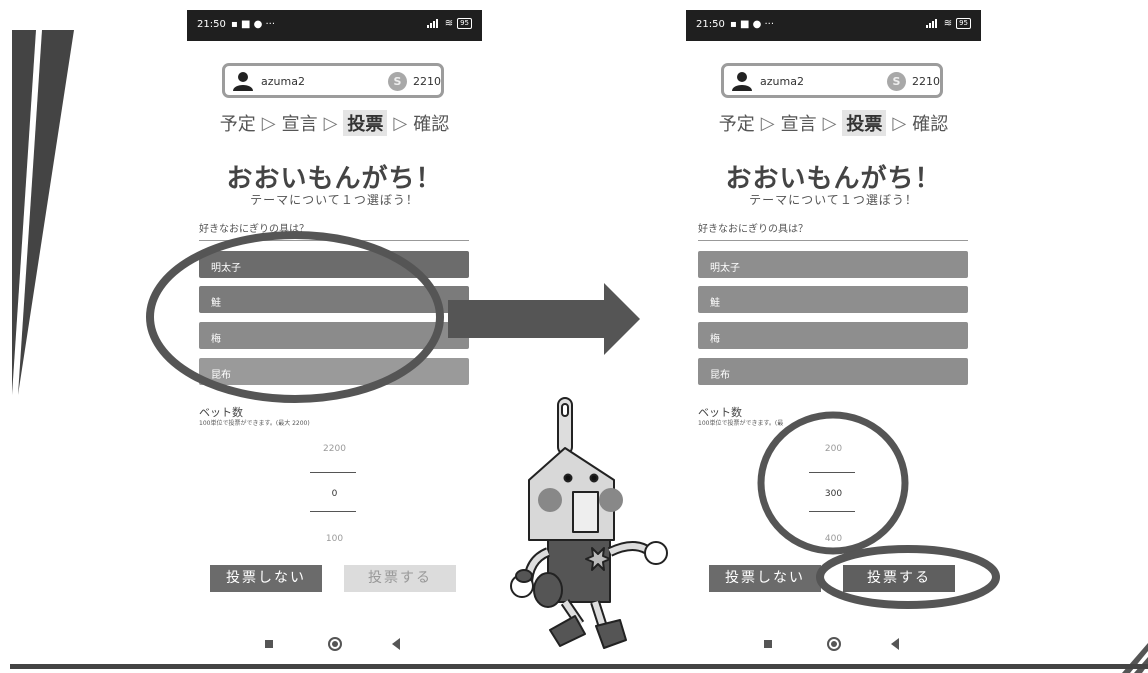 The image size is (1148, 673). I want to click on decorative-slash-left, so click(43, 212).